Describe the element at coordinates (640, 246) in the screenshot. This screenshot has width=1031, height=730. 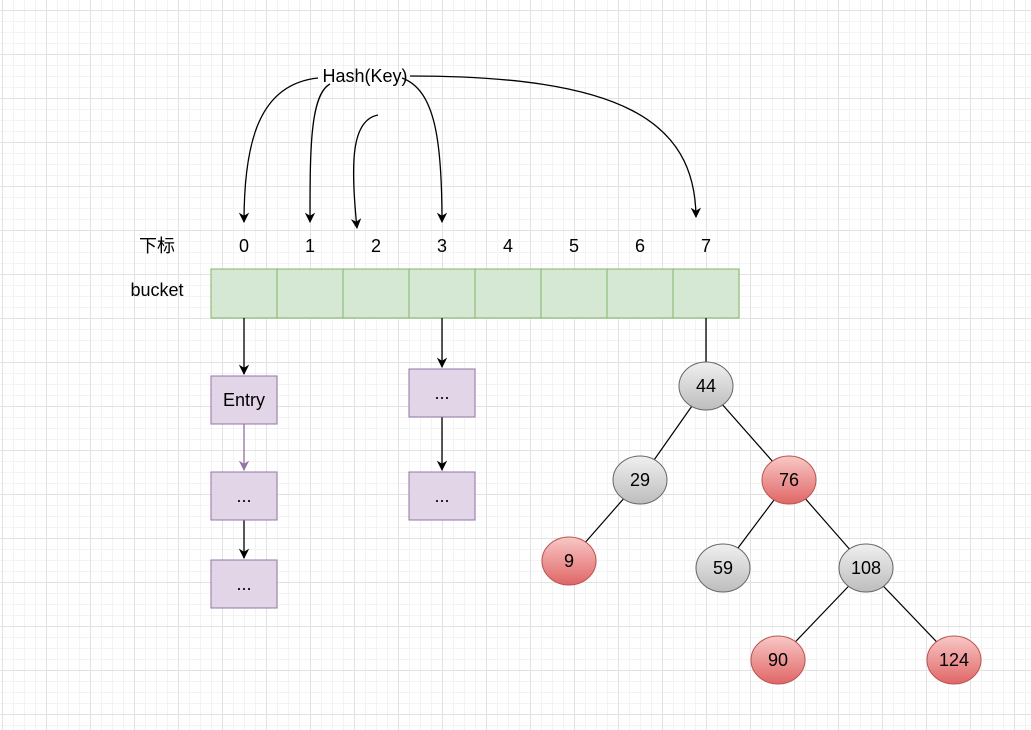
I see `index-number: 6` at that location.